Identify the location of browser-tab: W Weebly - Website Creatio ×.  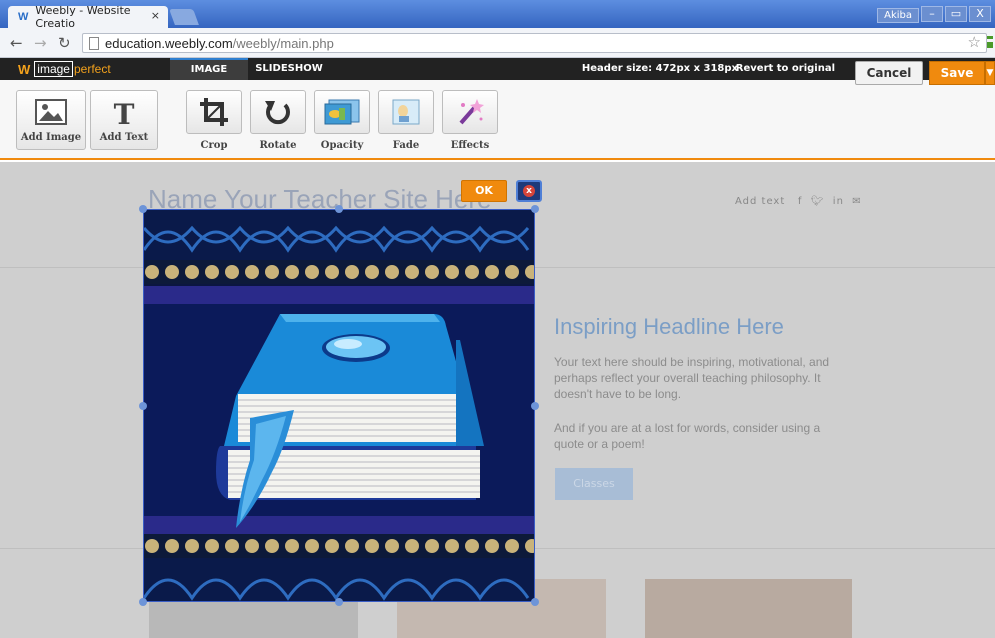
(88, 17).